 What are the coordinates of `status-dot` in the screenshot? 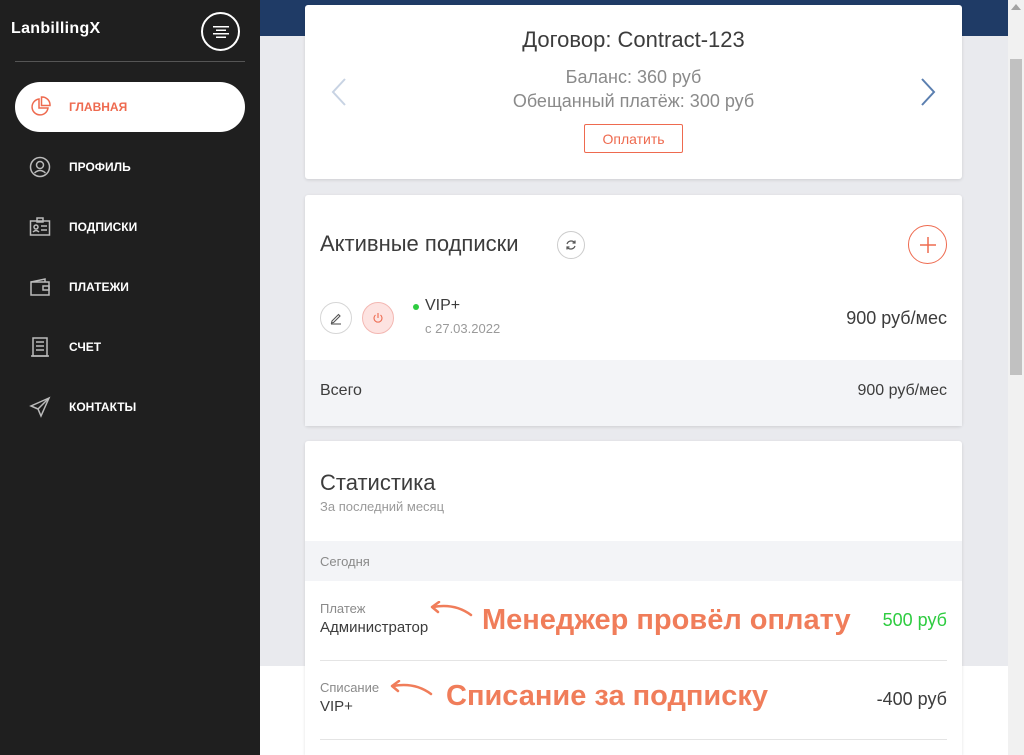 It's located at (416, 307).